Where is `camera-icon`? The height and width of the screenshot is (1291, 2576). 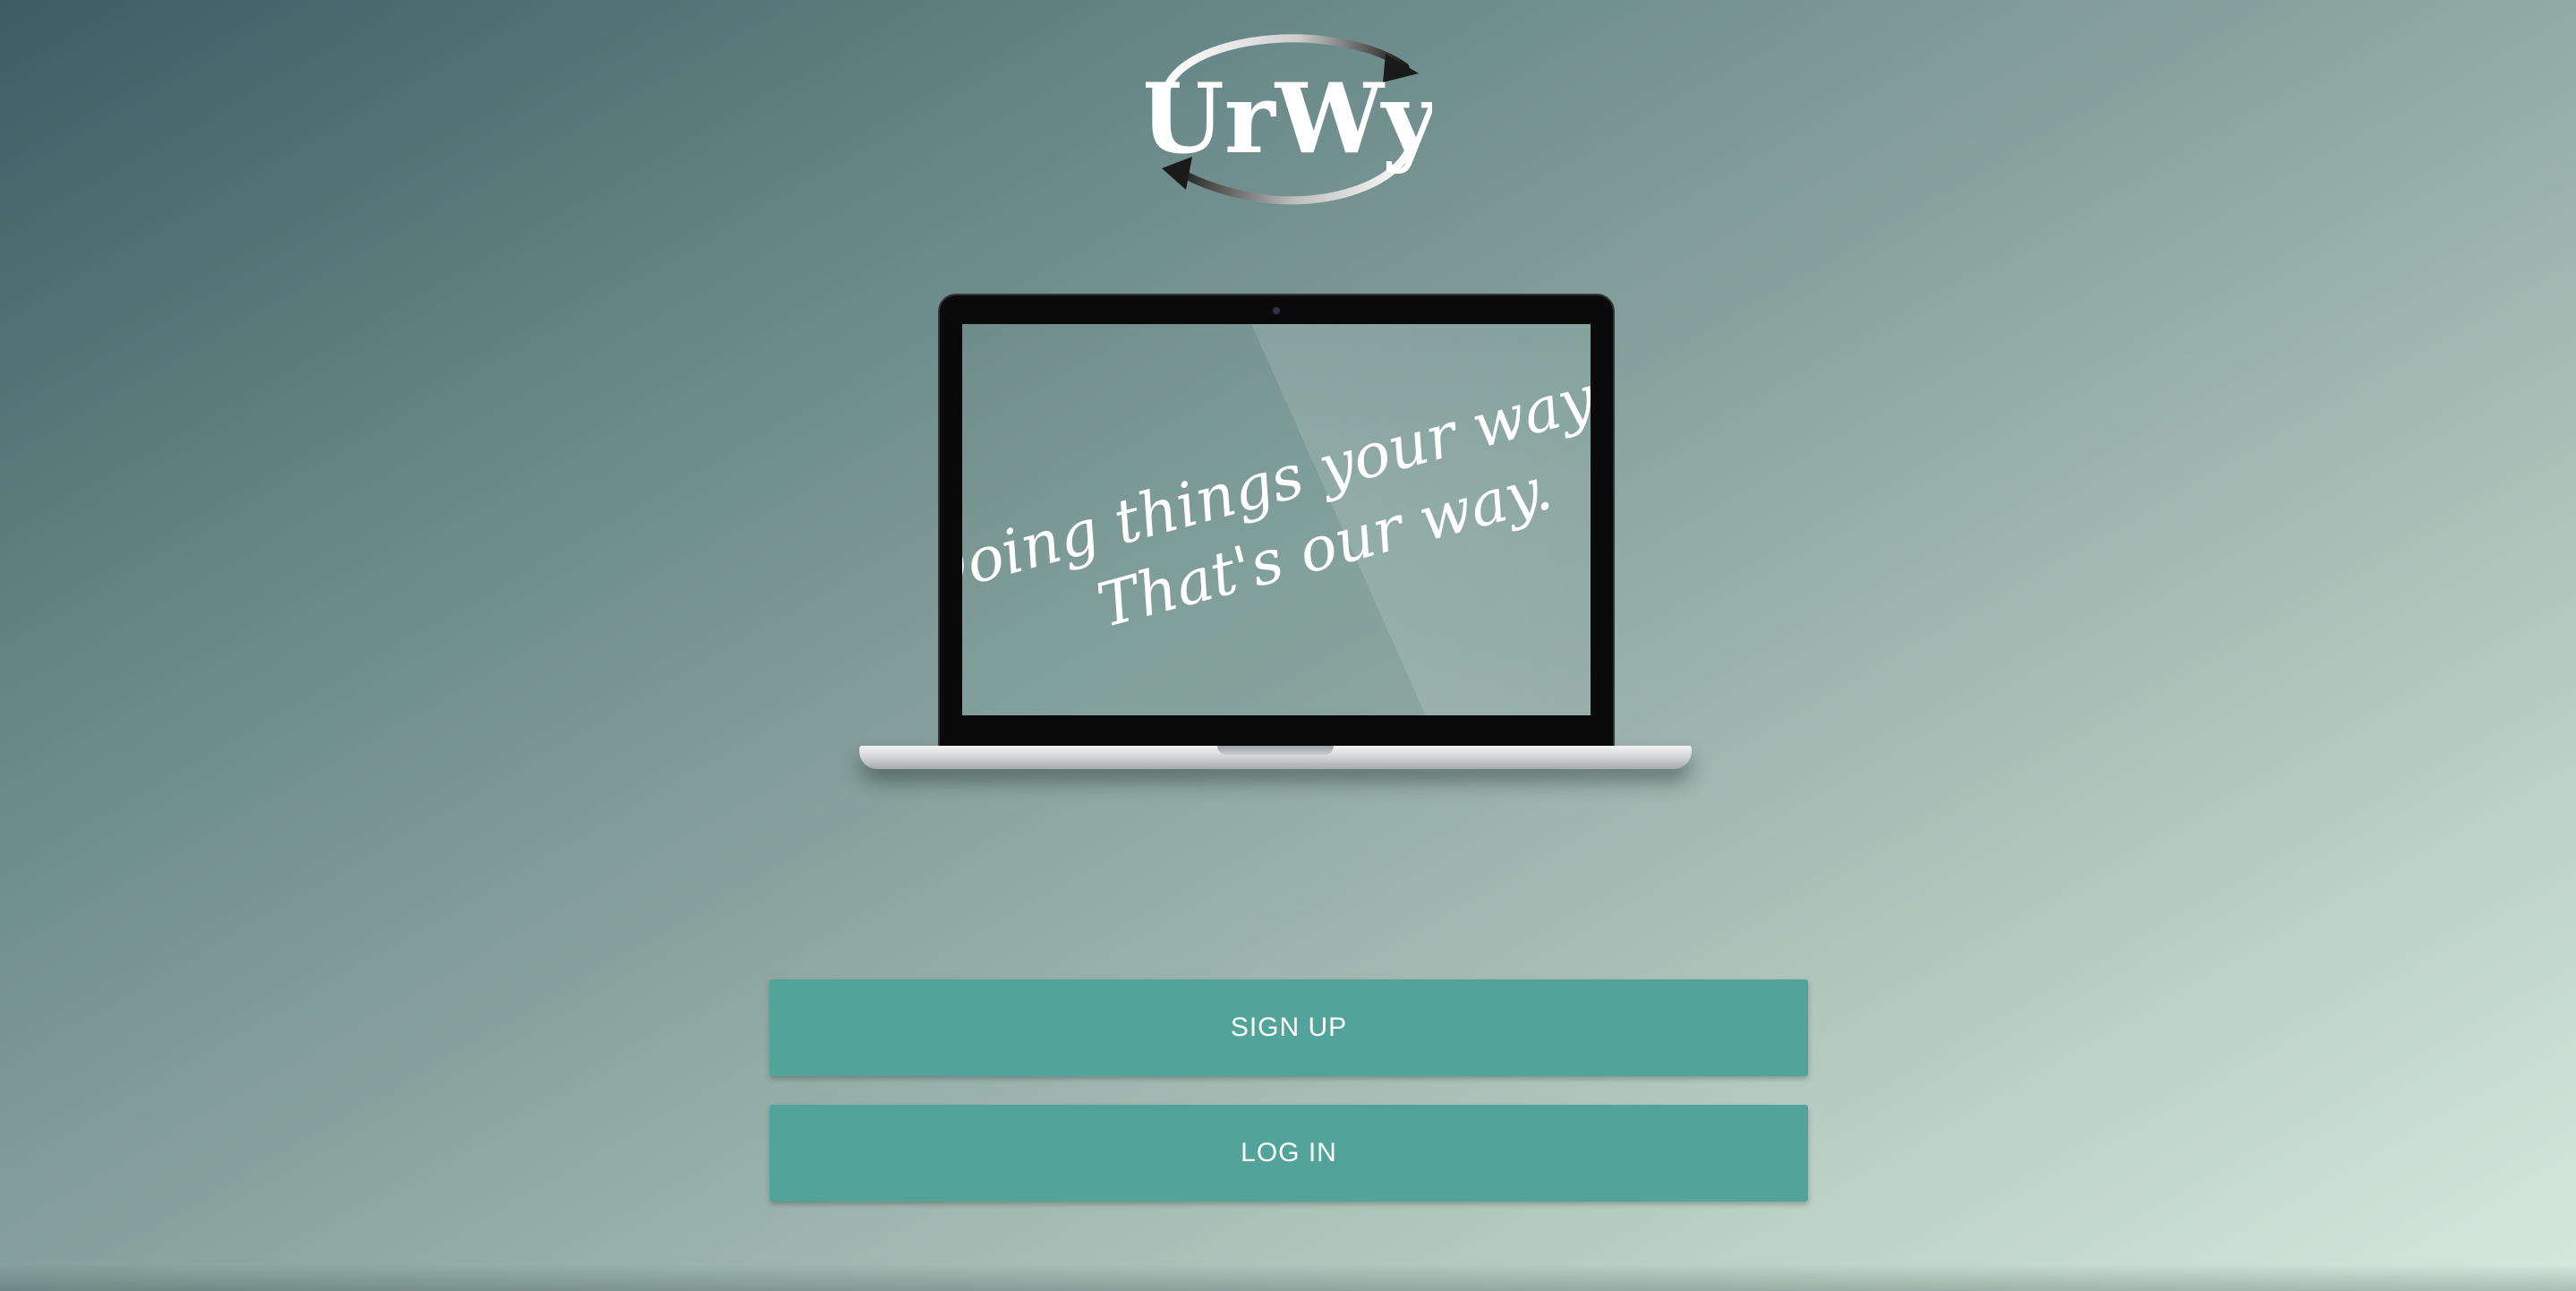 camera-icon is located at coordinates (1276, 310).